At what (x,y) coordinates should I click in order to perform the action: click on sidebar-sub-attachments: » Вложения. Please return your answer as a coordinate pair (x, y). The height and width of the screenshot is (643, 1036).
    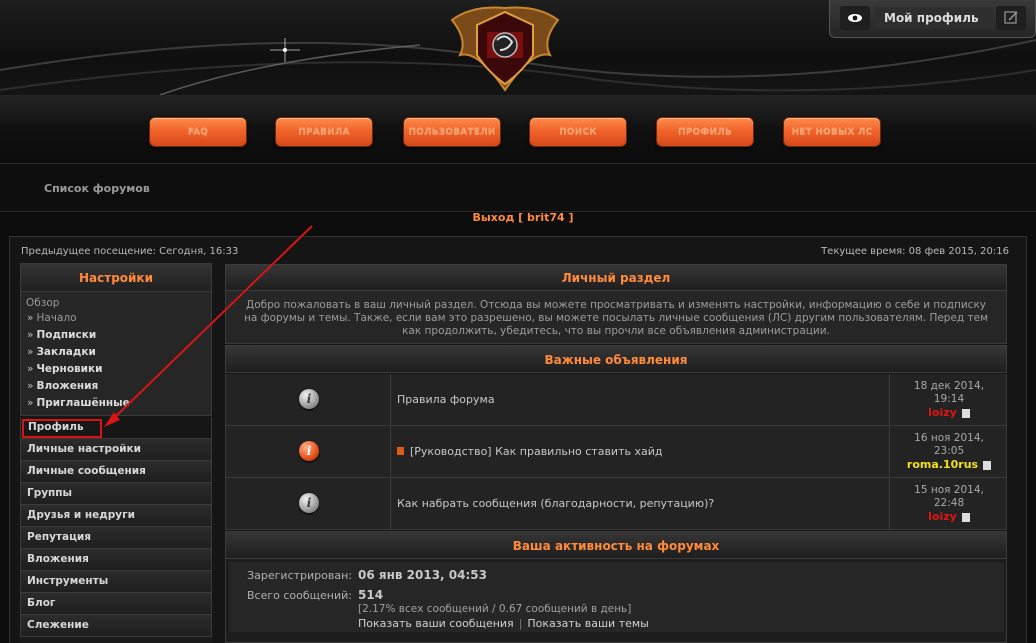
    Looking at the image, I should click on (62, 386).